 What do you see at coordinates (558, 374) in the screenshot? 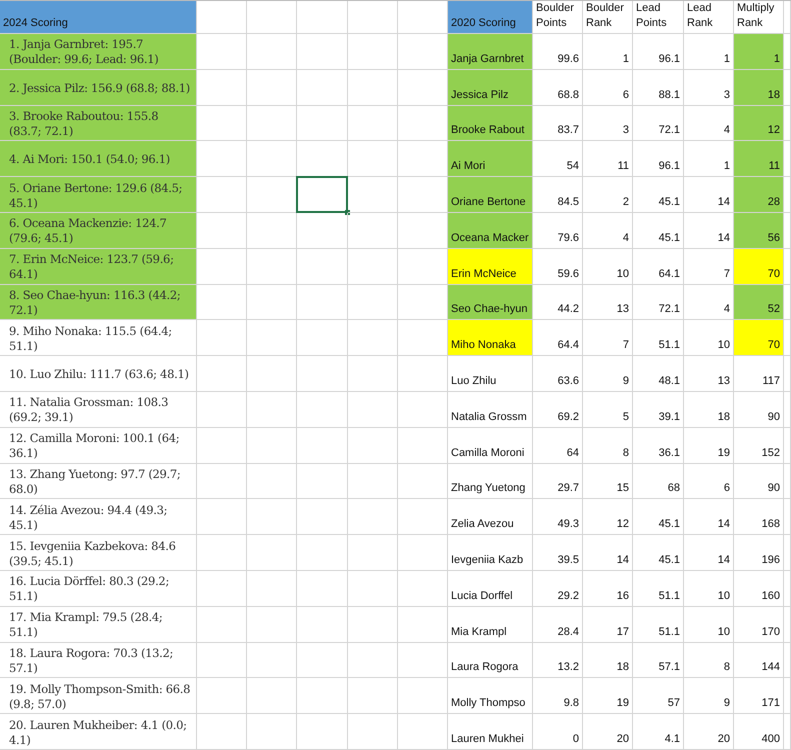
I see `table-cell: 63.6` at bounding box center [558, 374].